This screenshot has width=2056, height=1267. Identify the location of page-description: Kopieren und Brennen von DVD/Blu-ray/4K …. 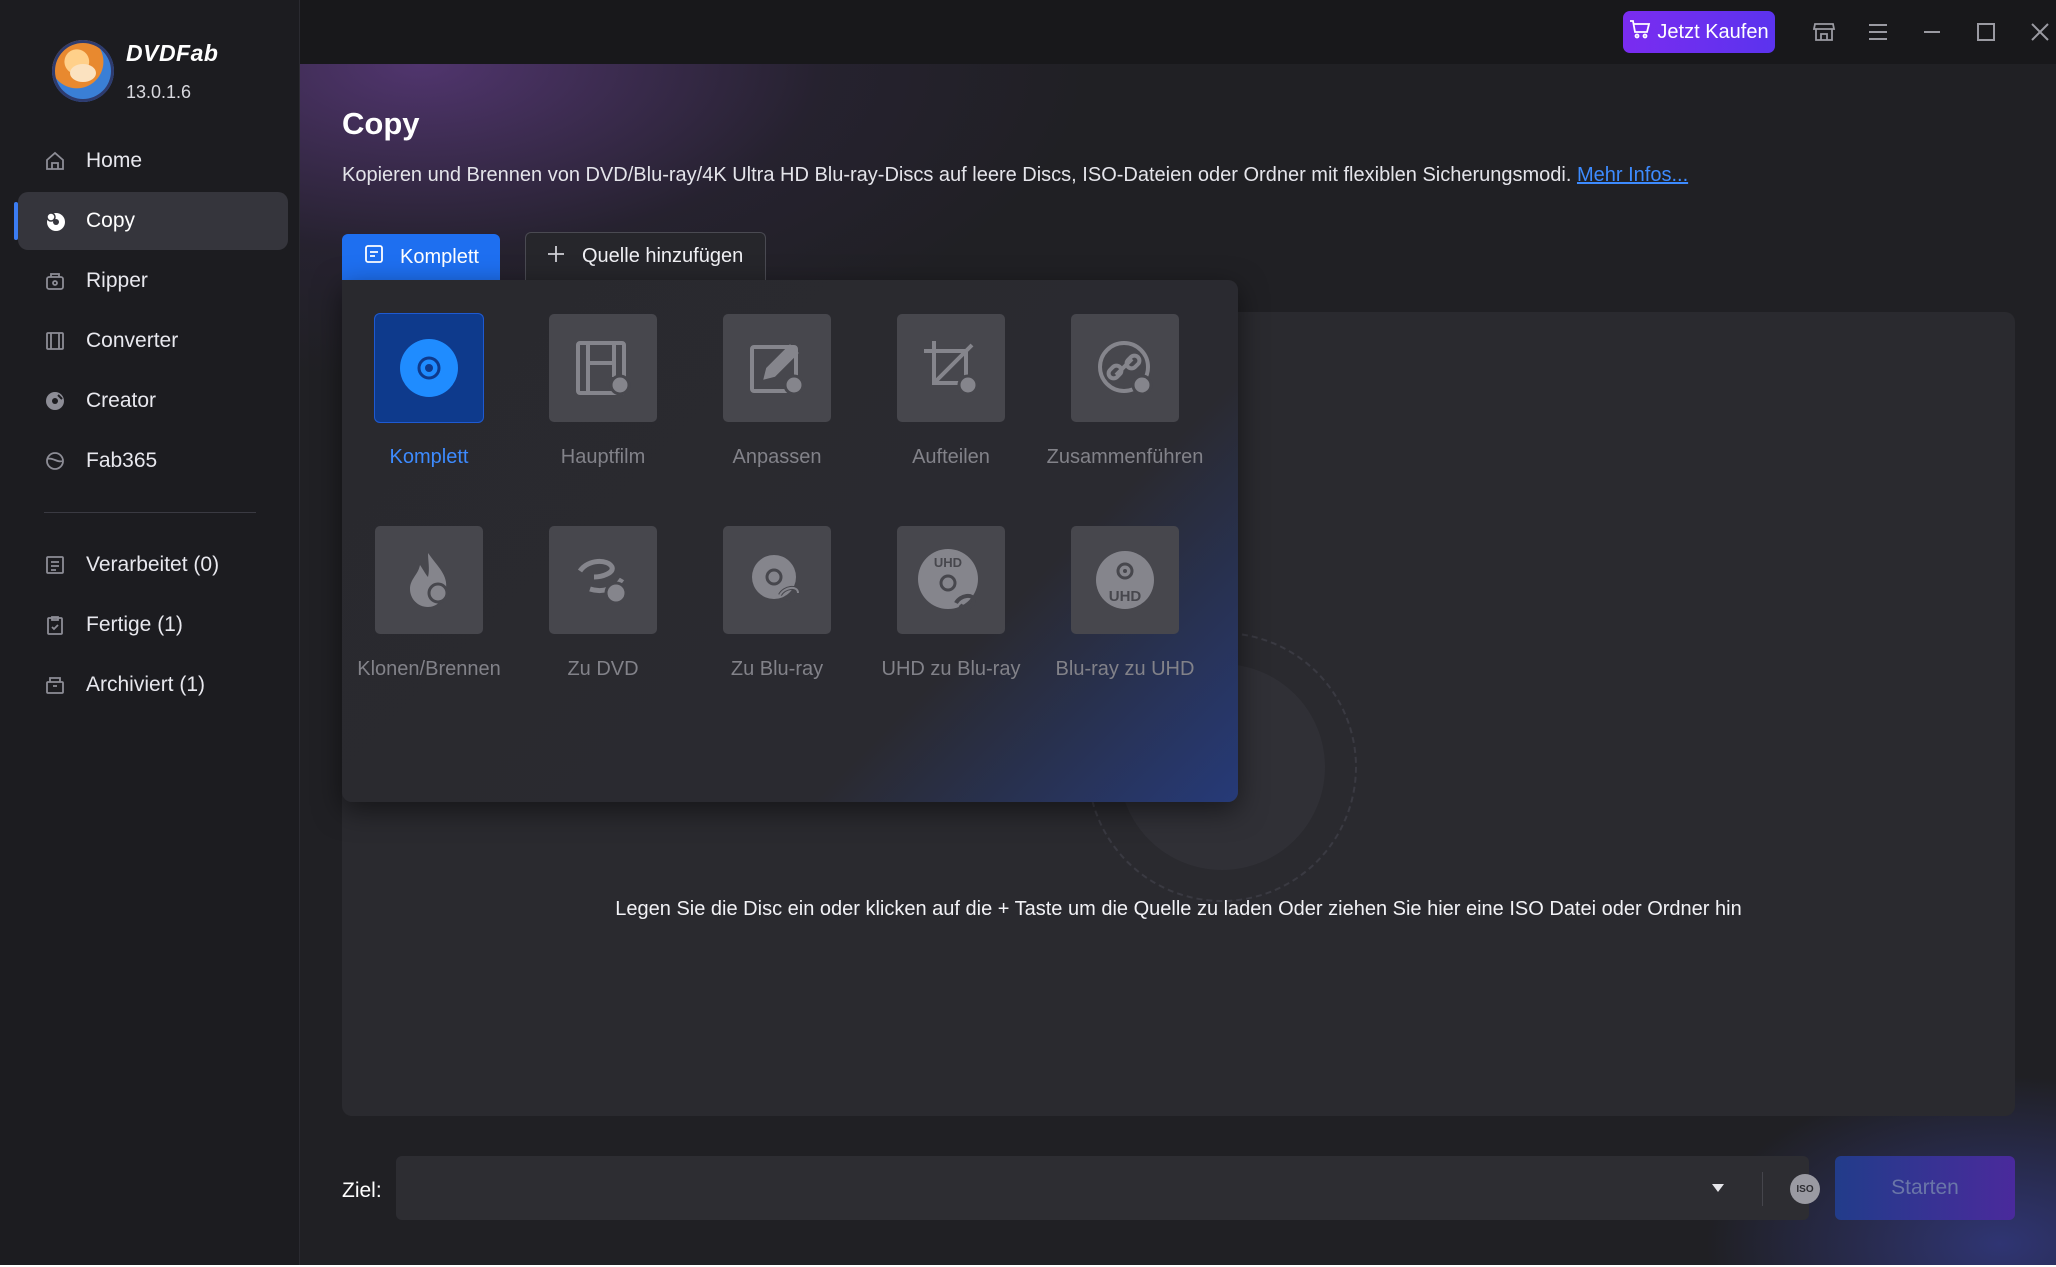
(1015, 175).